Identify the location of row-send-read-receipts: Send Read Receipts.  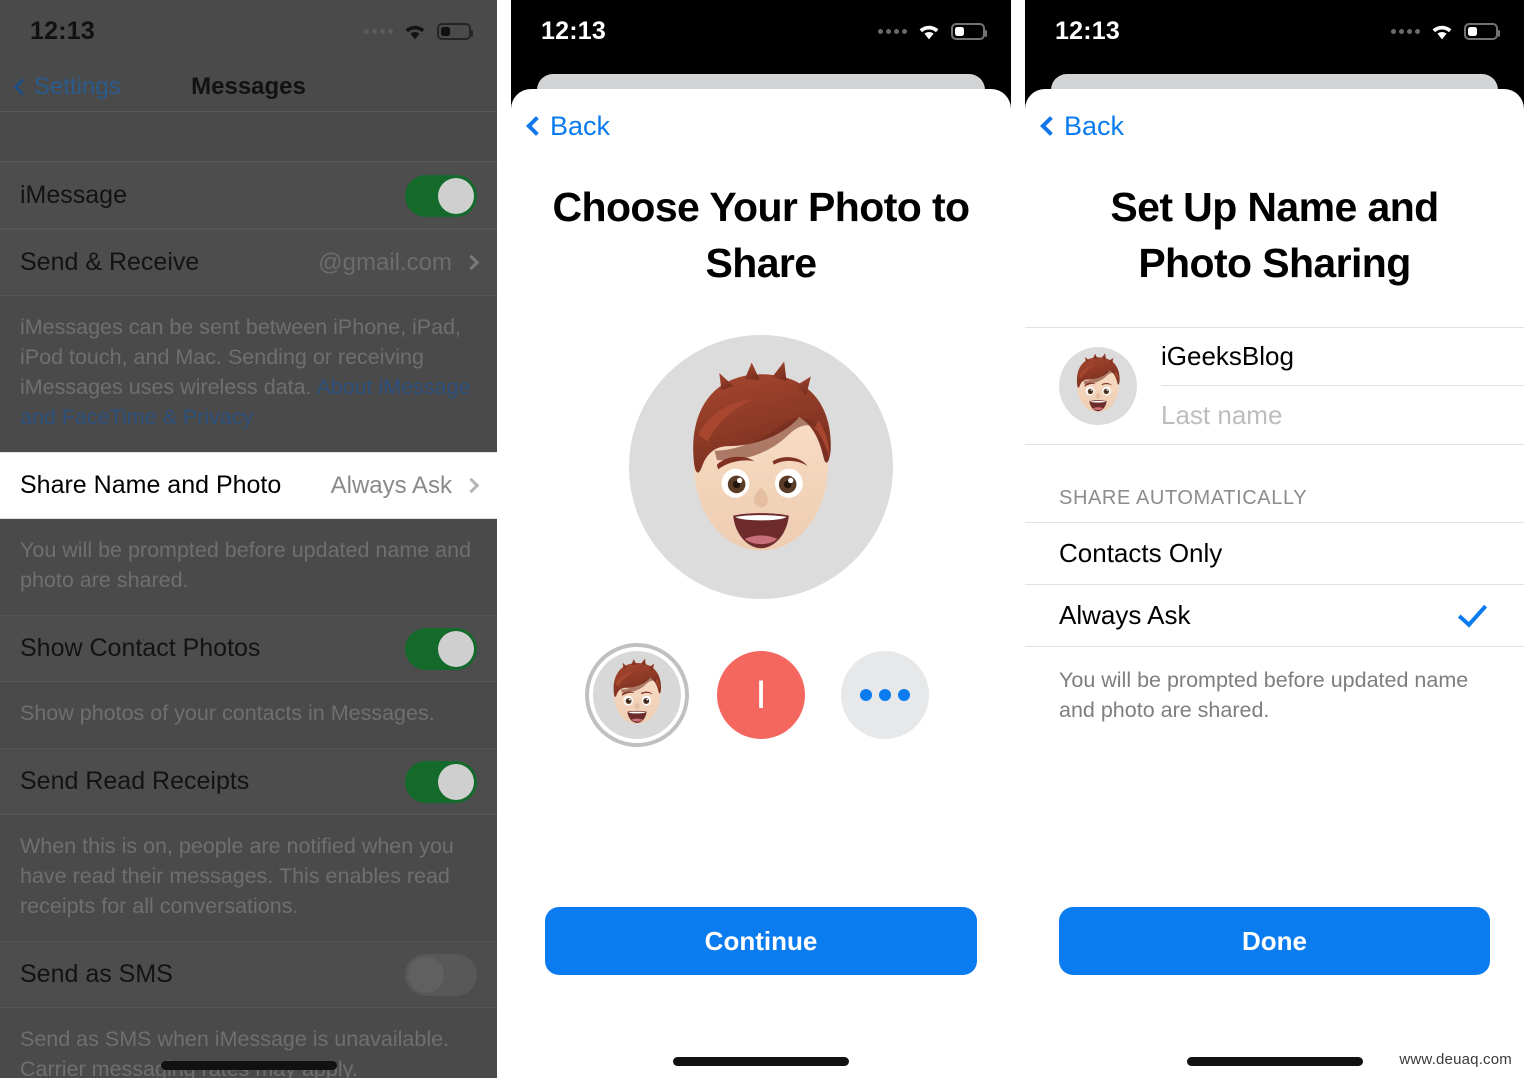
(248, 781).